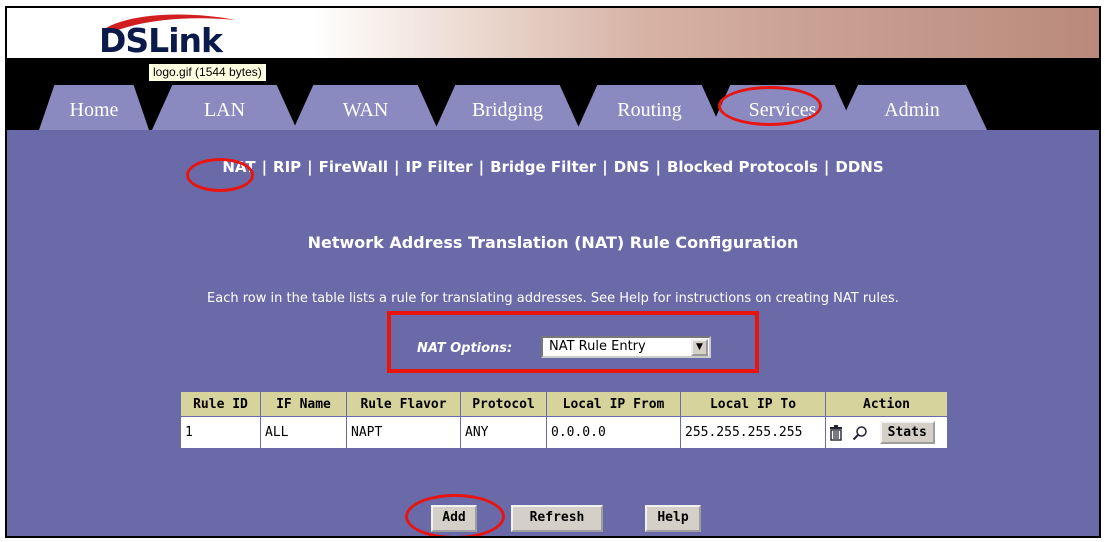 The image size is (1105, 542). I want to click on tab-home: Home, so click(94, 107).